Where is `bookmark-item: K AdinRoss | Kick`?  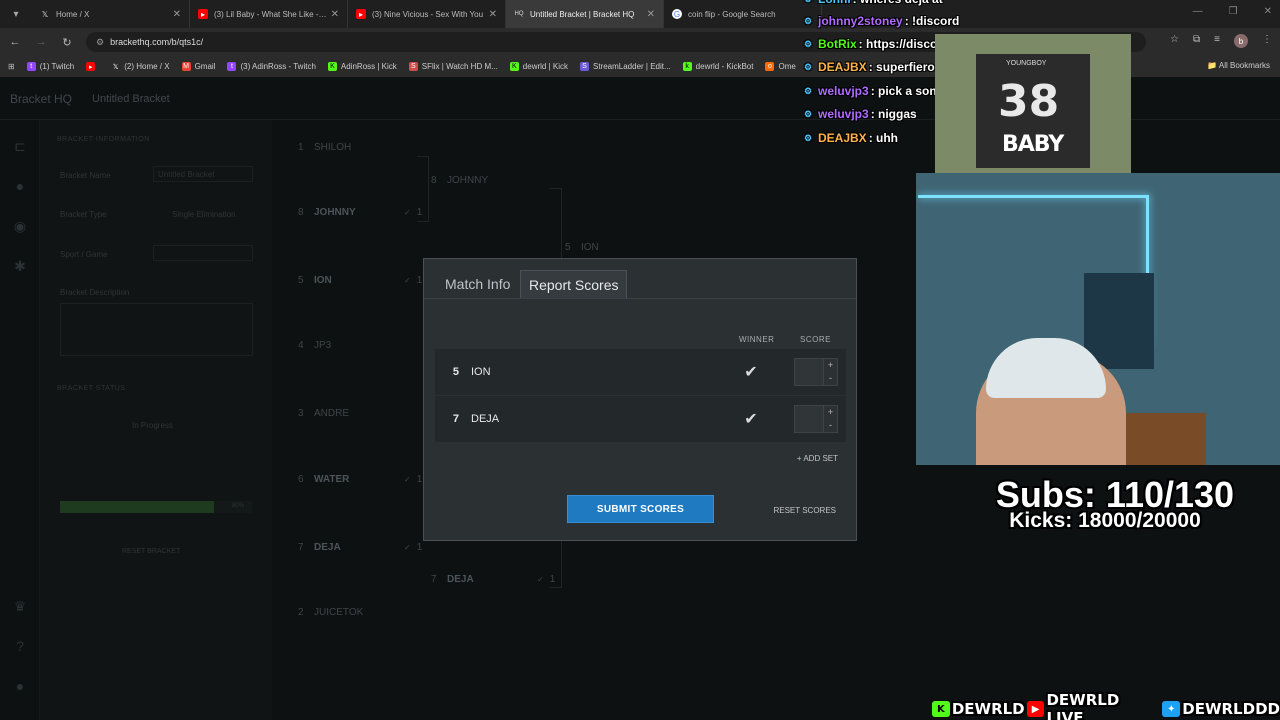 bookmark-item: K AdinRoss | Kick is located at coordinates (362, 66).